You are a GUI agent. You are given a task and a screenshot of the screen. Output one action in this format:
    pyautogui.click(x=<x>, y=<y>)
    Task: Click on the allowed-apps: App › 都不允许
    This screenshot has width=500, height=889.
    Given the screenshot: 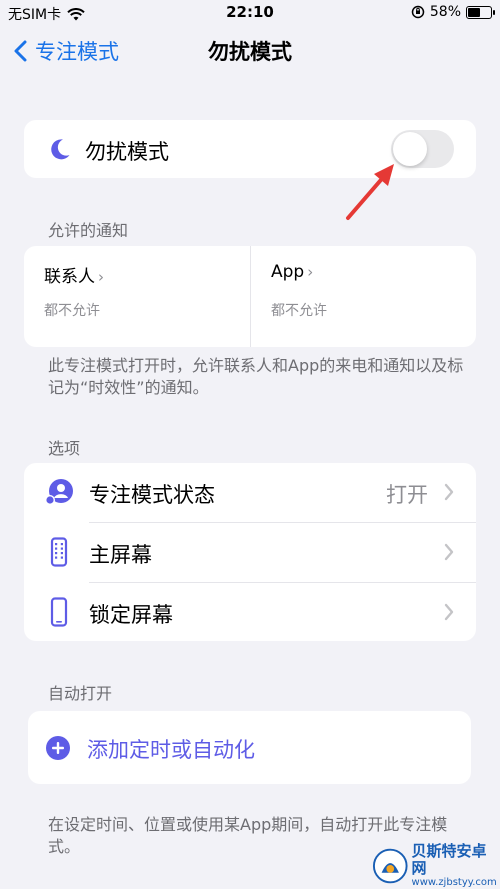 What is the action you would take?
    pyautogui.click(x=363, y=296)
    